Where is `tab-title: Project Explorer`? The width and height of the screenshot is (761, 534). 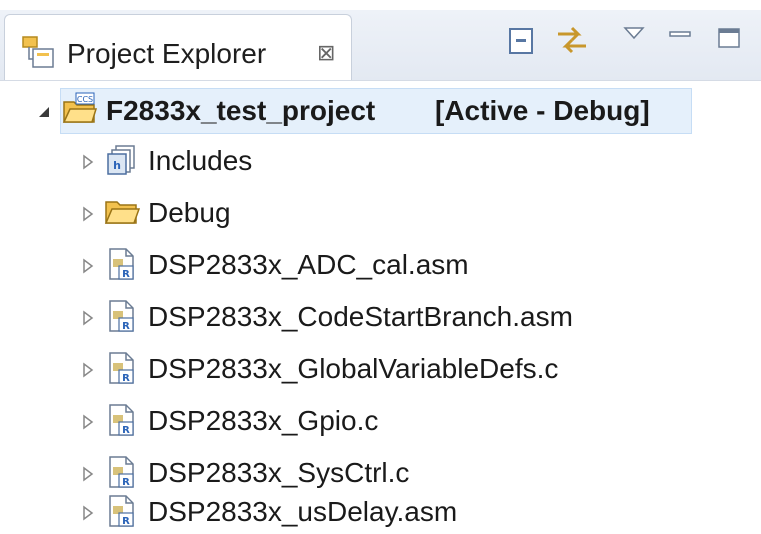
tab-title: Project Explorer is located at coordinates (167, 53).